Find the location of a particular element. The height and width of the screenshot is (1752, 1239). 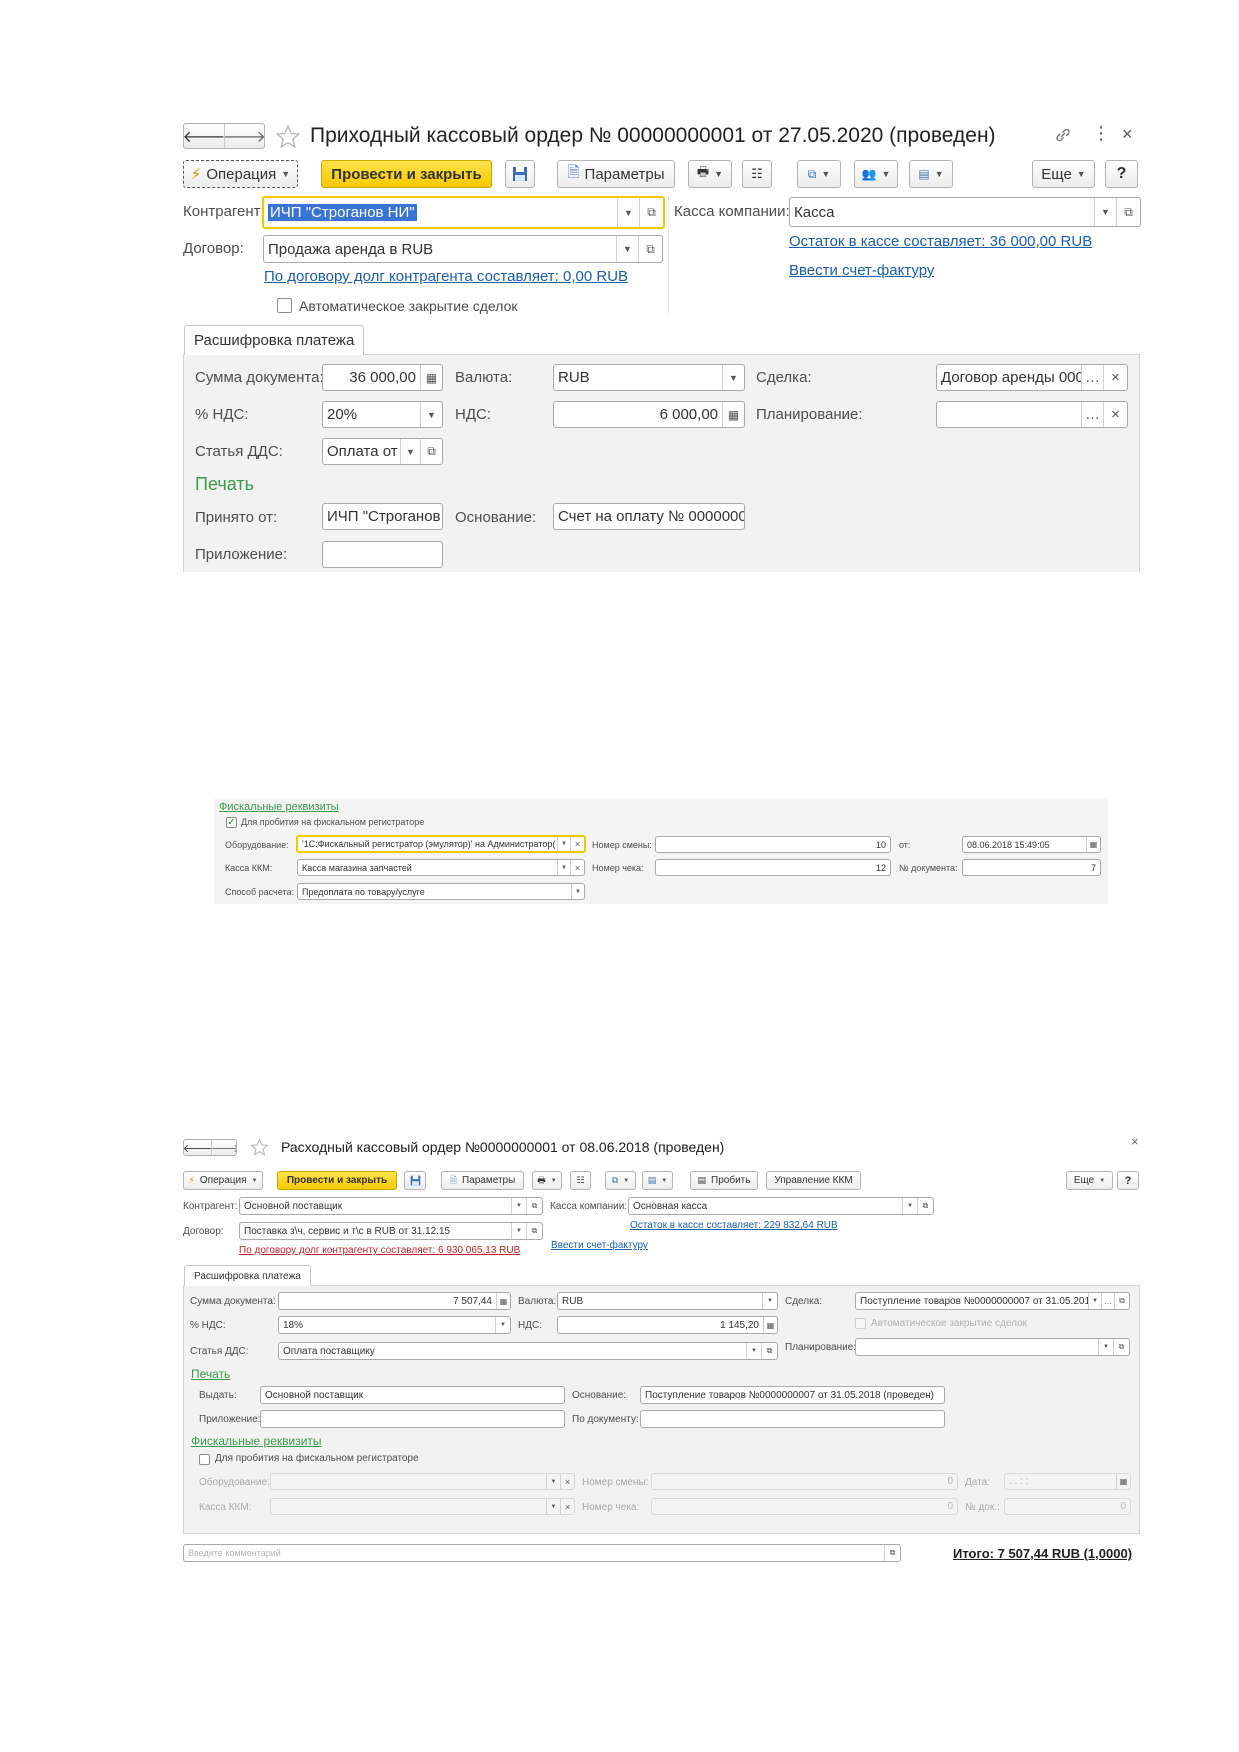

shift-field: 10 is located at coordinates (773, 844).